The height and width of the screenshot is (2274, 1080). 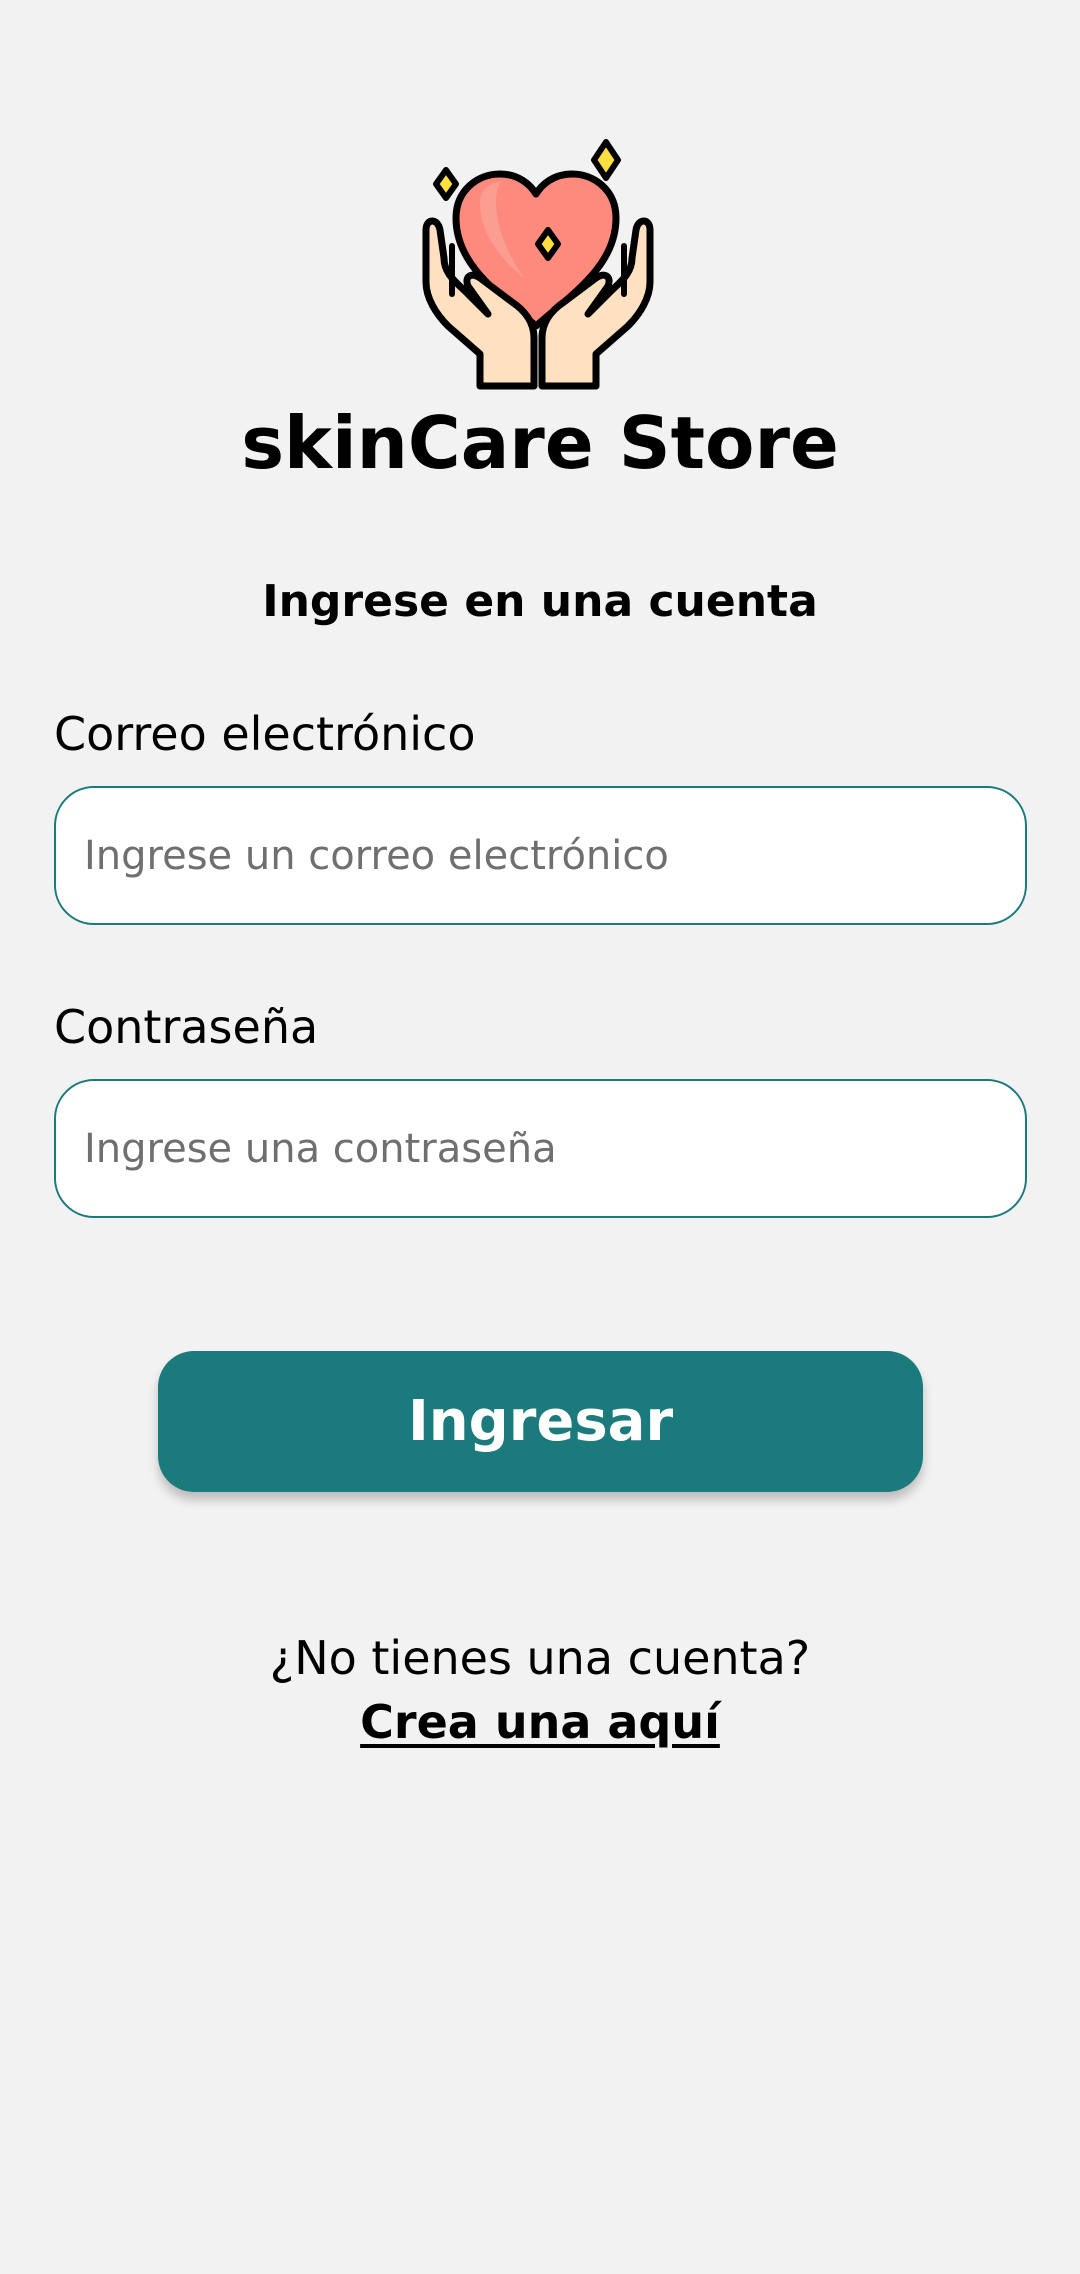 I want to click on password-field-container, so click(x=540, y=1148).